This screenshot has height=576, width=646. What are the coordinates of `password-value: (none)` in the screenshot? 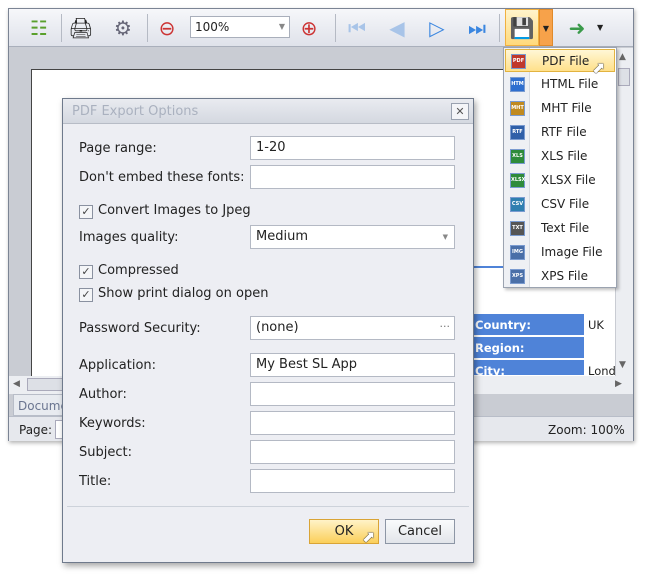 It's located at (277, 327).